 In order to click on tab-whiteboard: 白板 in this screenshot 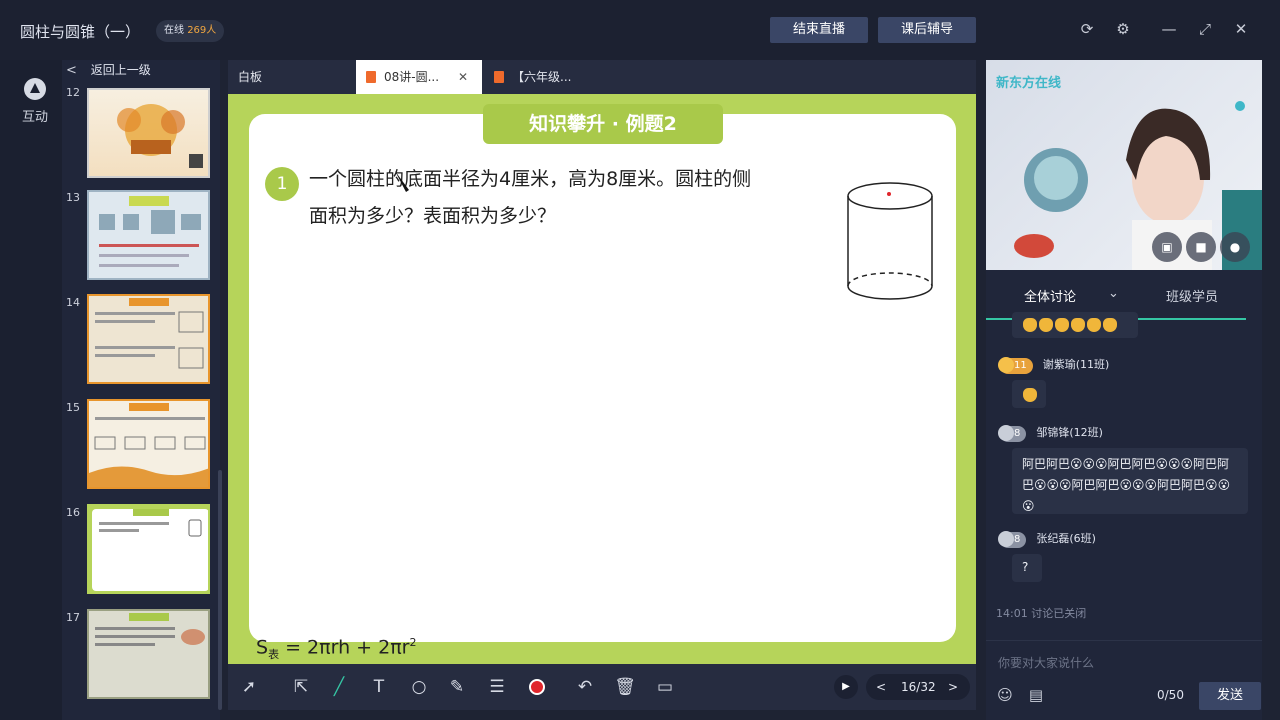, I will do `click(296, 77)`.